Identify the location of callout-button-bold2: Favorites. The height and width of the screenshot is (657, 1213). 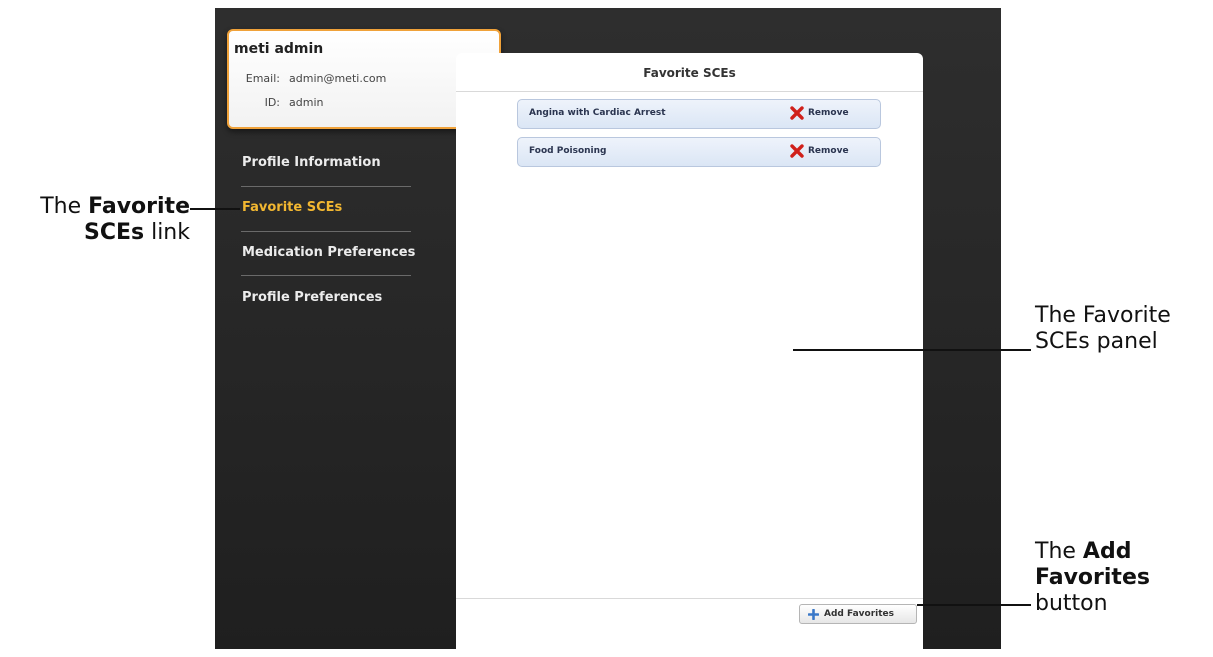
(1092, 577).